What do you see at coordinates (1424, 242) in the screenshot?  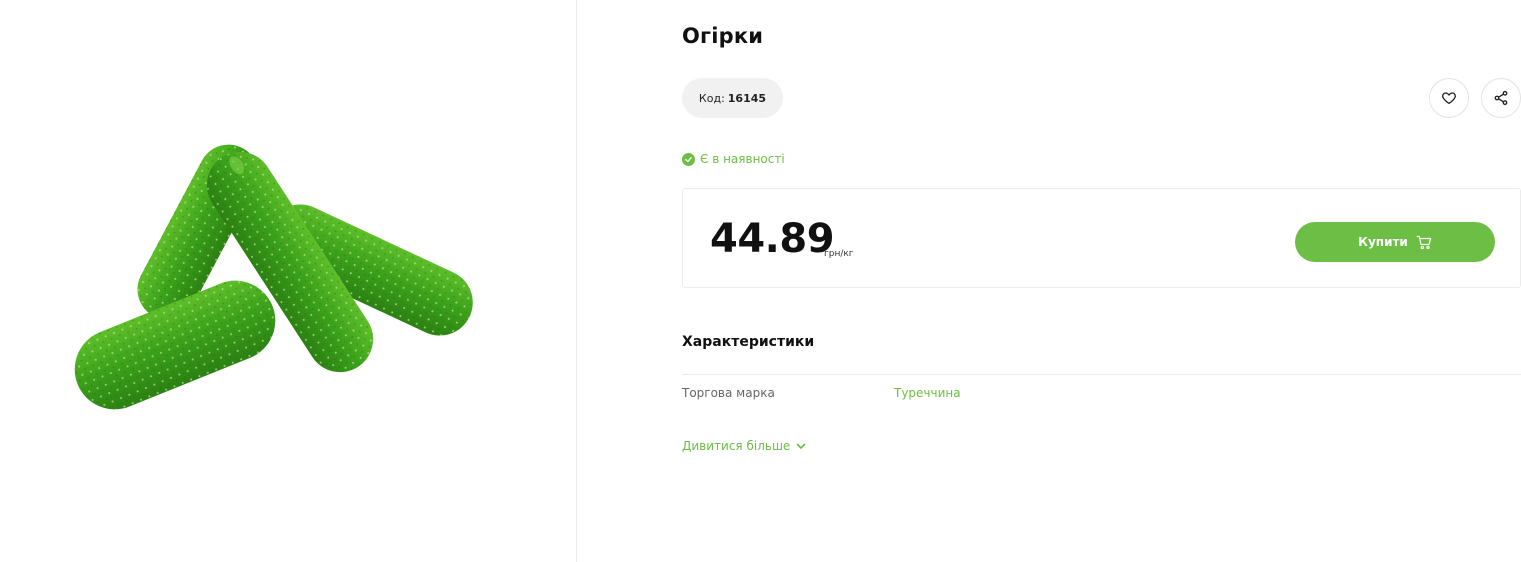 I see `cart-icon` at bounding box center [1424, 242].